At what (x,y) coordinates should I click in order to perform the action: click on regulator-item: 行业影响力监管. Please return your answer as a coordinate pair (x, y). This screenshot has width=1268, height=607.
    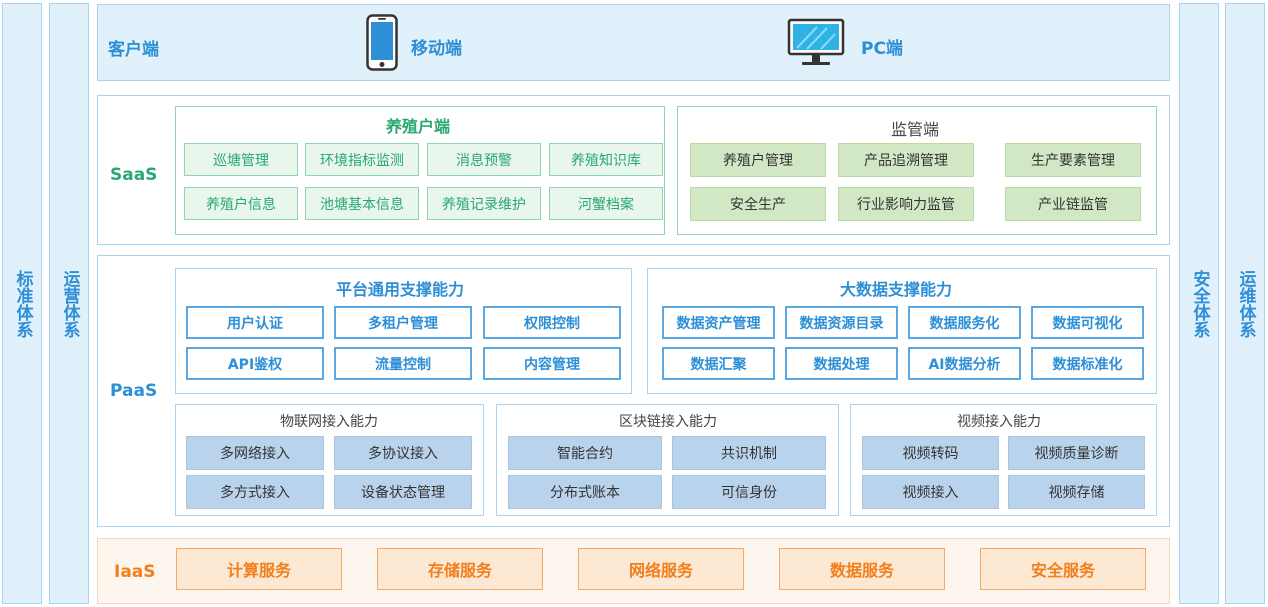
    Looking at the image, I should click on (906, 204).